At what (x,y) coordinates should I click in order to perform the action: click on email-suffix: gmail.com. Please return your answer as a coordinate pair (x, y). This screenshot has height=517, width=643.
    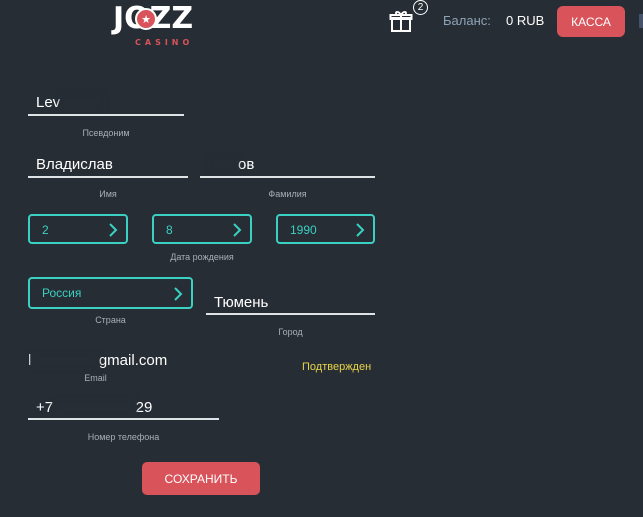
    Looking at the image, I should click on (133, 360).